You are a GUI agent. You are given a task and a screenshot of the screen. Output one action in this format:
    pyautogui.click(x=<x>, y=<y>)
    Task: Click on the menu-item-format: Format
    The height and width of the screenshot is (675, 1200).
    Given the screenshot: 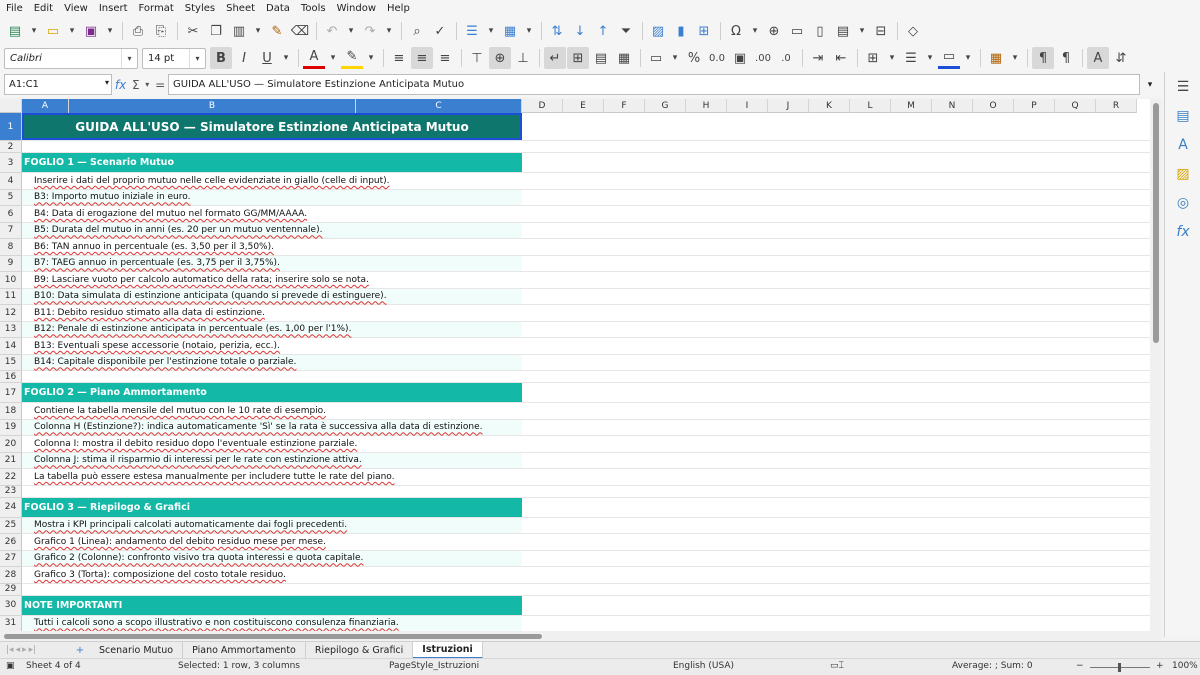 What is the action you would take?
    pyautogui.click(x=156, y=8)
    